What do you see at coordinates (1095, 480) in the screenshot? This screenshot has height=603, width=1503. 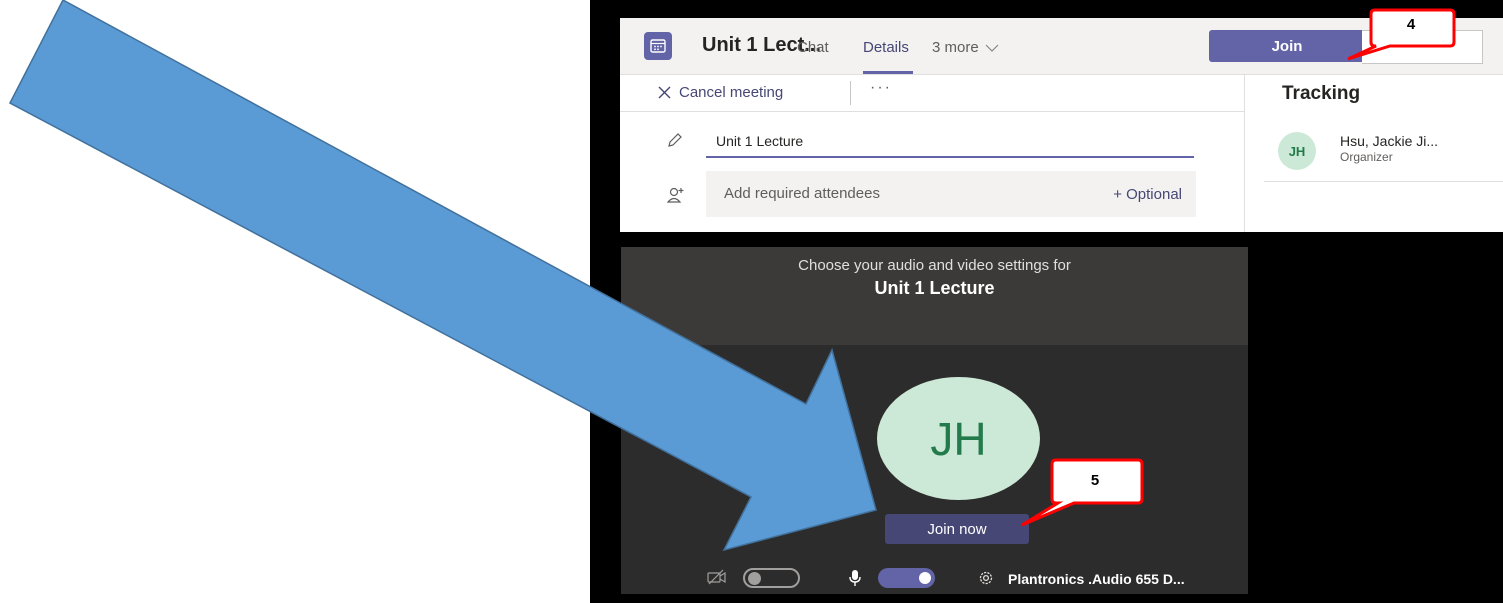 I see `callout-step-5-label: 5` at bounding box center [1095, 480].